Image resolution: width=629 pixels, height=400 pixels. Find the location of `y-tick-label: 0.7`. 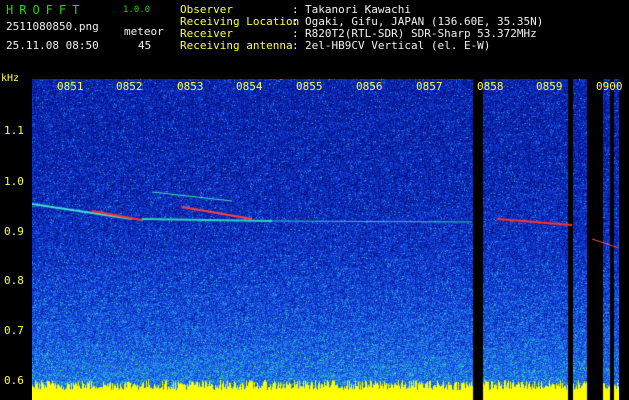

y-tick-label: 0.7 is located at coordinates (14, 330).